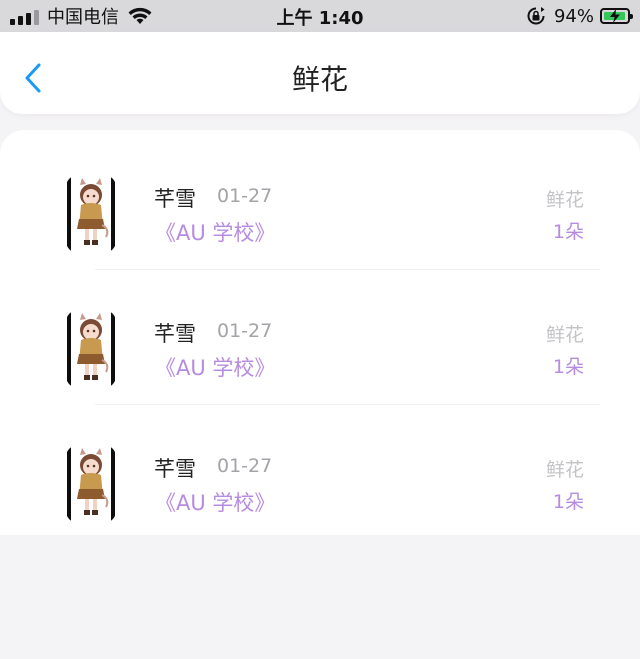 The height and width of the screenshot is (659, 640). What do you see at coordinates (320, 16) in the screenshot?
I see `status-bar: 中国电信 上午 1:40 94%` at bounding box center [320, 16].